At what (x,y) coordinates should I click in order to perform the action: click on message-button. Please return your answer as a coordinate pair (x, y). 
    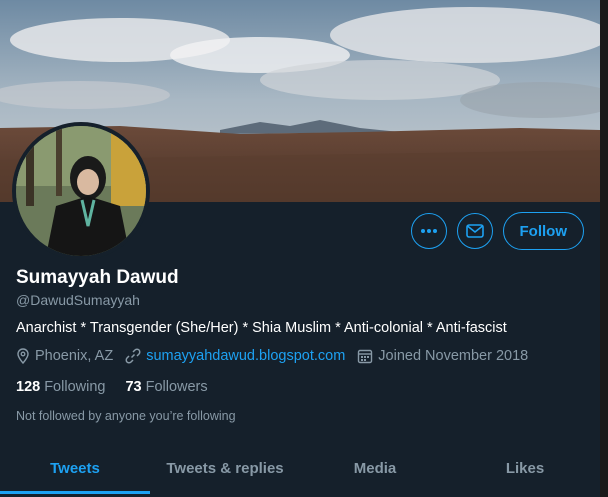
    Looking at the image, I should click on (474, 231).